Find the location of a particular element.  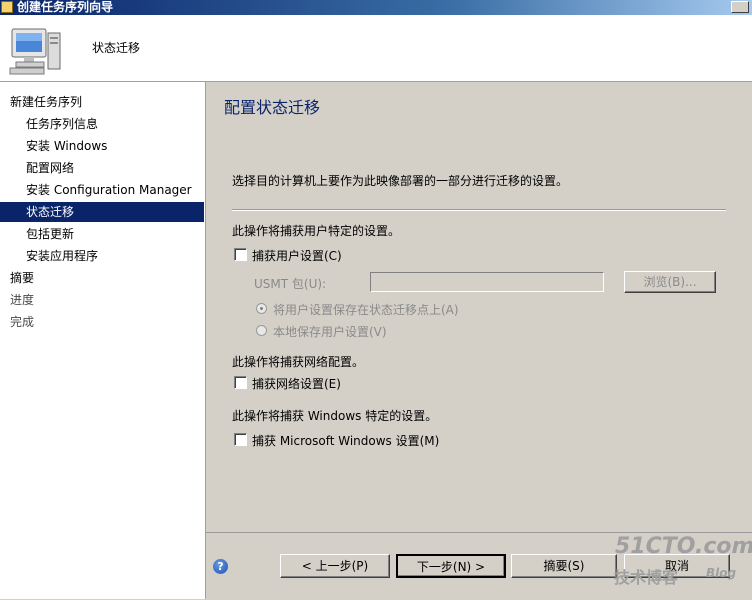

sidebar-item-install-applications: 安装应用程序 is located at coordinates (115, 256).